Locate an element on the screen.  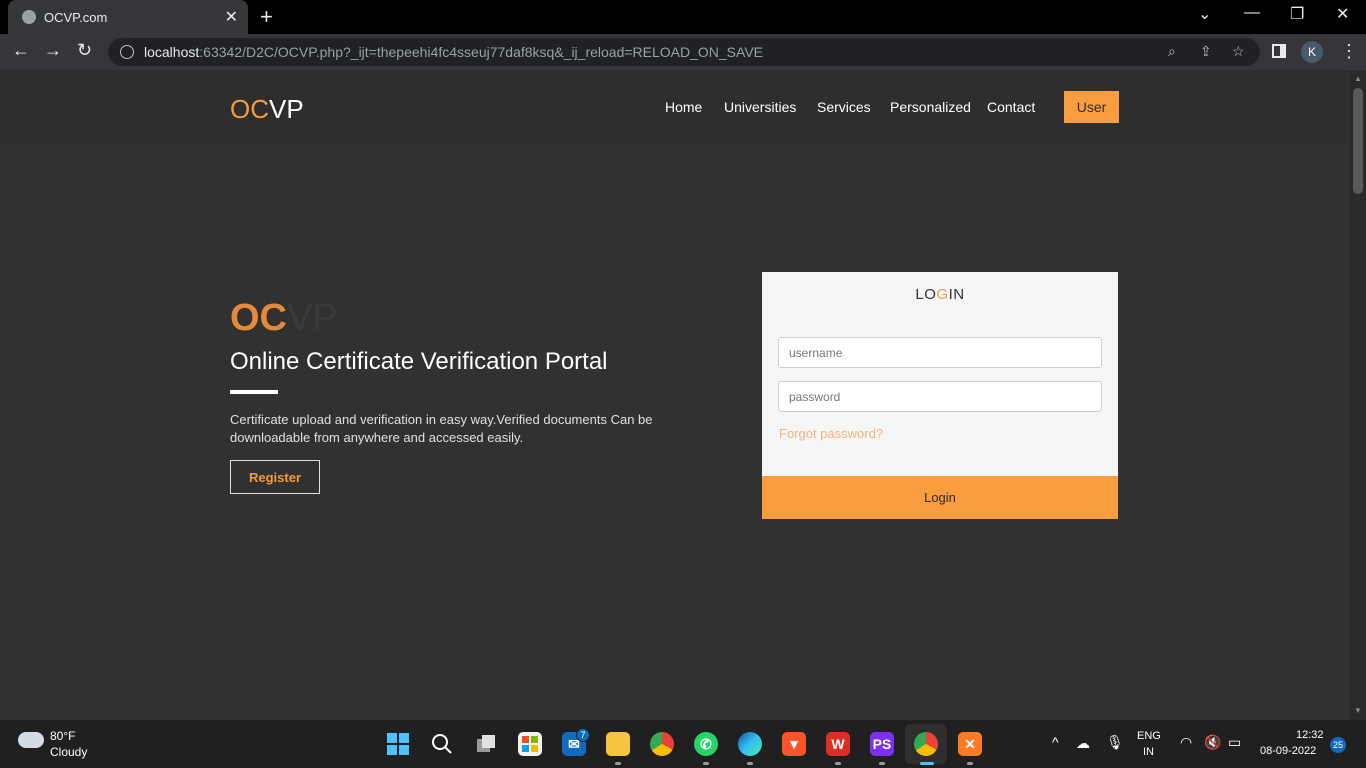
username-input is located at coordinates (940, 352).